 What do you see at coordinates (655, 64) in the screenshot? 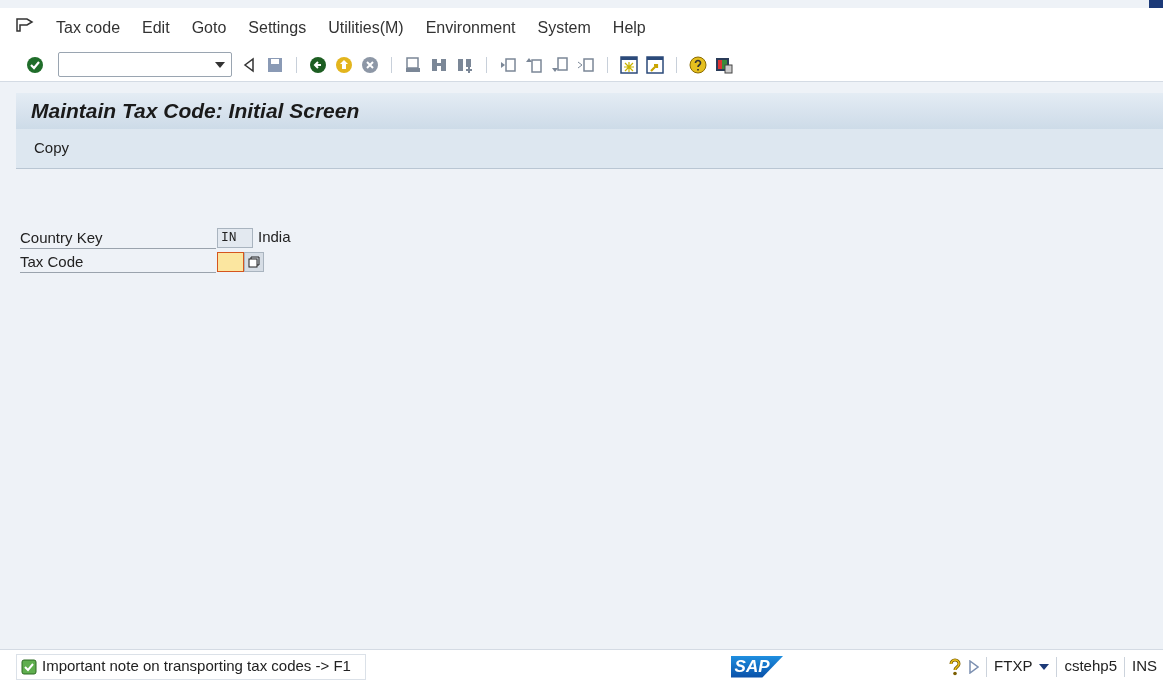
I see `shortcut-icon` at bounding box center [655, 64].